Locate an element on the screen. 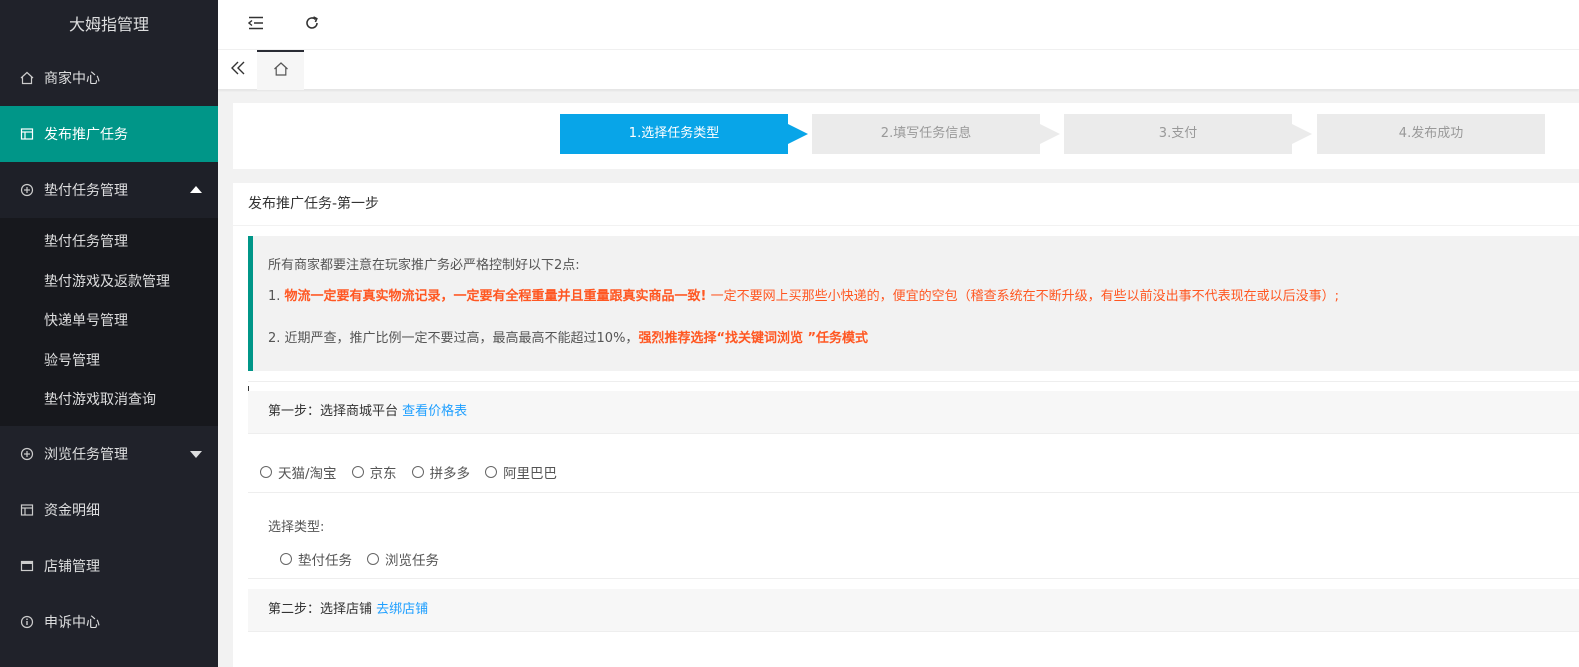 The height and width of the screenshot is (667, 1579). platform-radio-group: 天猫/淘宝 京东 拼多多 阿里巴巴 is located at coordinates (416, 472).